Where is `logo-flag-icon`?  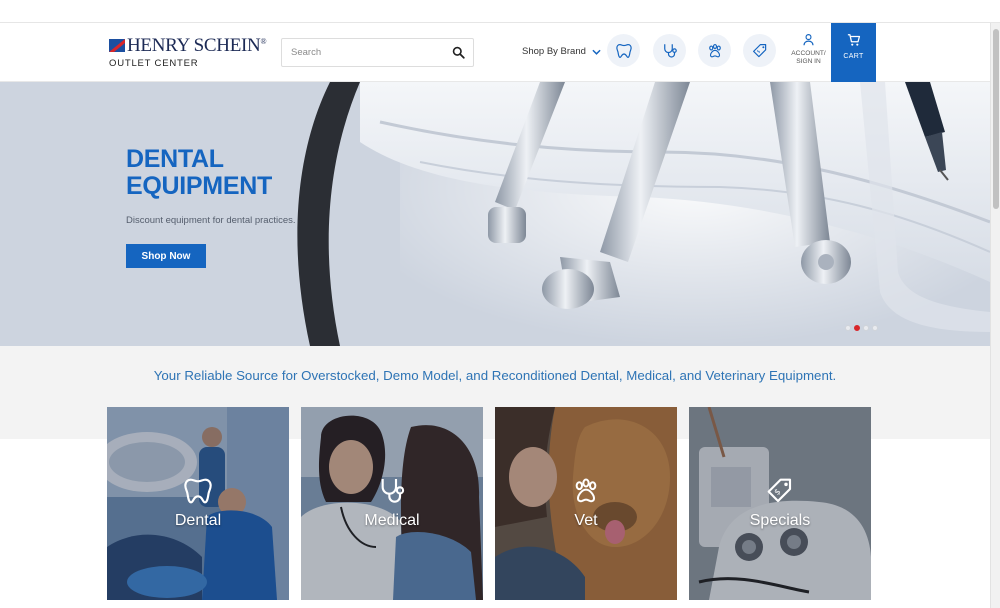 logo-flag-icon is located at coordinates (117, 45).